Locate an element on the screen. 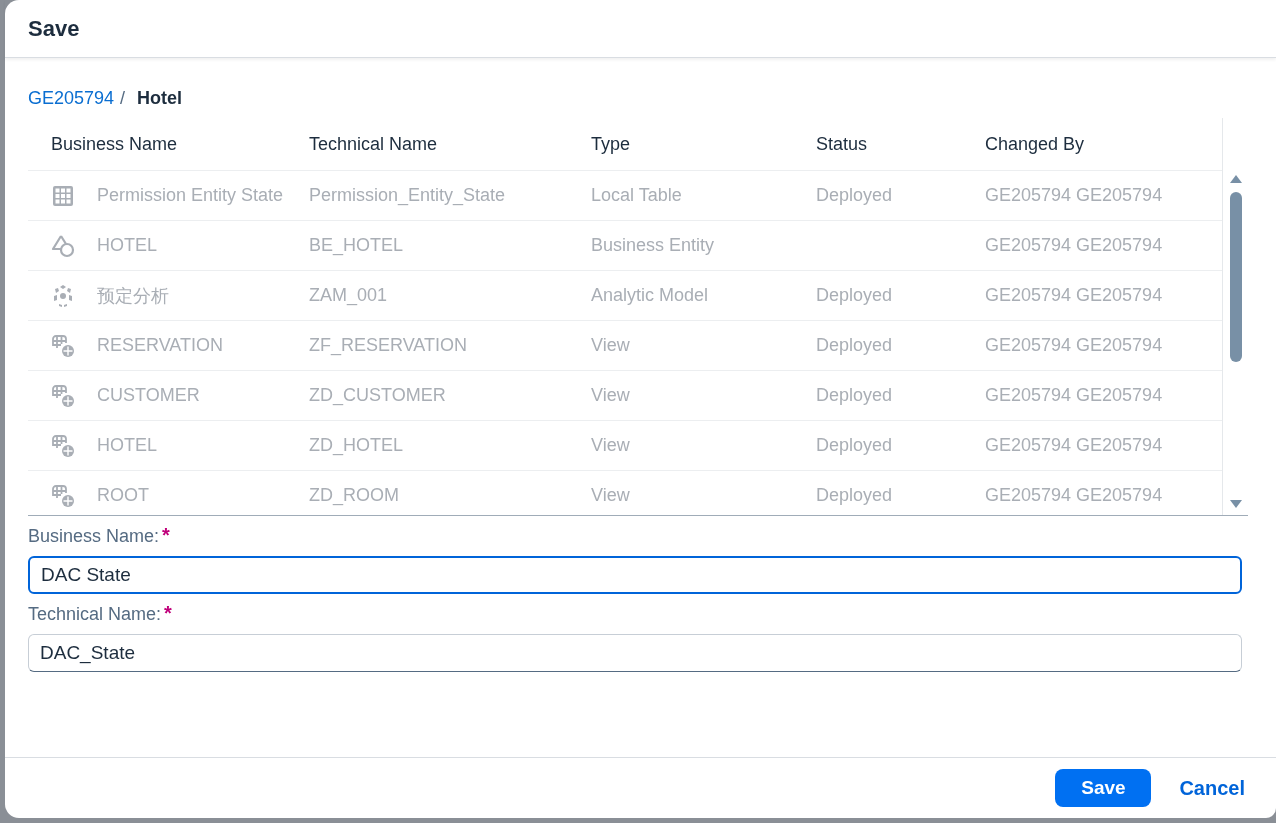 This screenshot has height=823, width=1276. table-cell-text: BE_HOTEL is located at coordinates (357, 245).